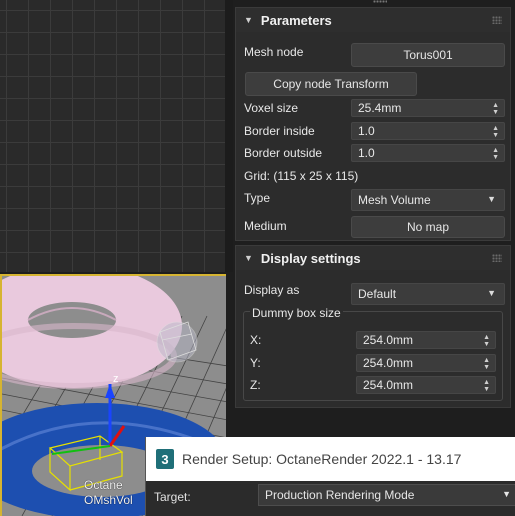 The image size is (515, 516). I want to click on target-dropdown: Production Rendering Mode ▼, so click(386, 495).